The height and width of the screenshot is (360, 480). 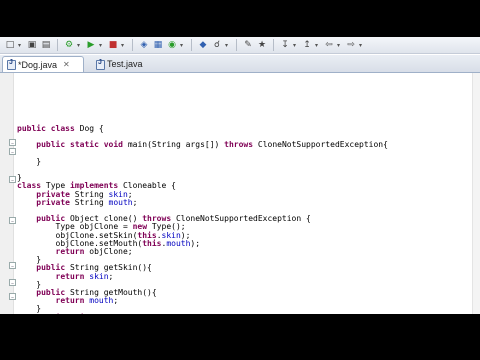 What do you see at coordinates (69, 45) in the screenshot?
I see `debug-icon: ⚙` at bounding box center [69, 45].